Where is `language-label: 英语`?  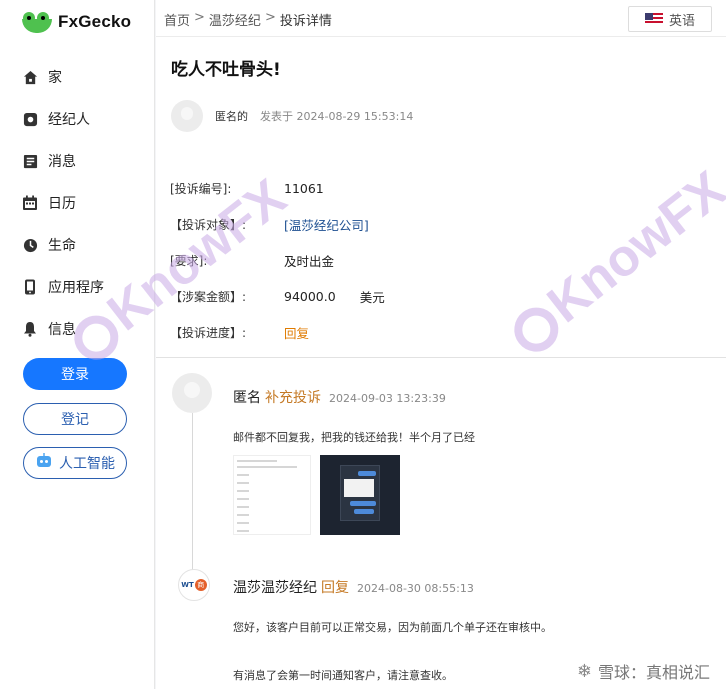
language-label: 英语 is located at coordinates (681, 21).